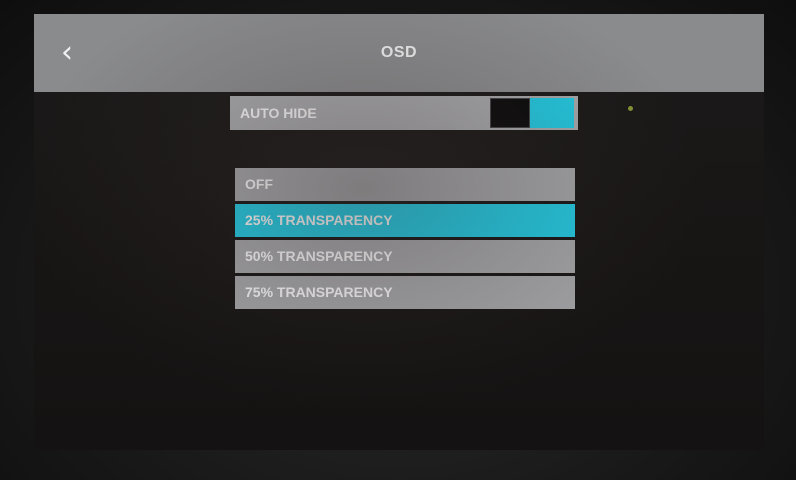 This screenshot has height=480, width=796. Describe the element at coordinates (630, 108) in the screenshot. I see `status-dot` at that location.